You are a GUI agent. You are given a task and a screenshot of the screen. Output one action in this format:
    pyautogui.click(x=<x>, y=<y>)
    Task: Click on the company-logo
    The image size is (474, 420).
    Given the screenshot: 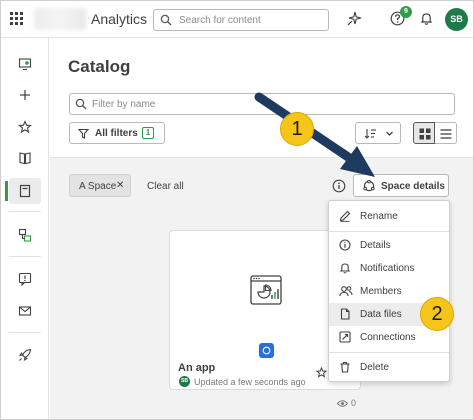 What is the action you would take?
    pyautogui.click(x=60, y=19)
    